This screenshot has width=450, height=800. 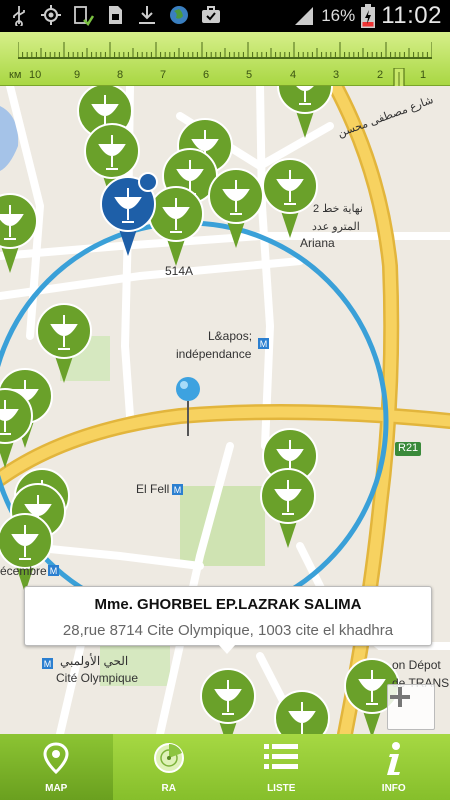 What do you see at coordinates (51, 15) in the screenshot?
I see `gps-icon` at bounding box center [51, 15].